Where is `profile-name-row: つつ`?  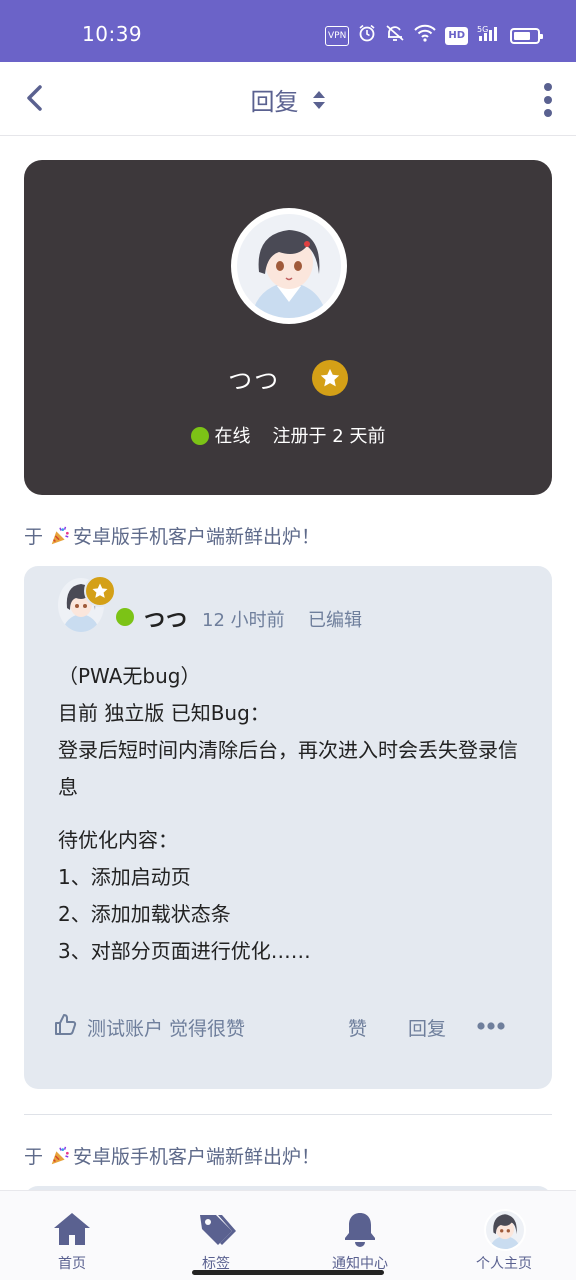 profile-name-row: つつ is located at coordinates (288, 378).